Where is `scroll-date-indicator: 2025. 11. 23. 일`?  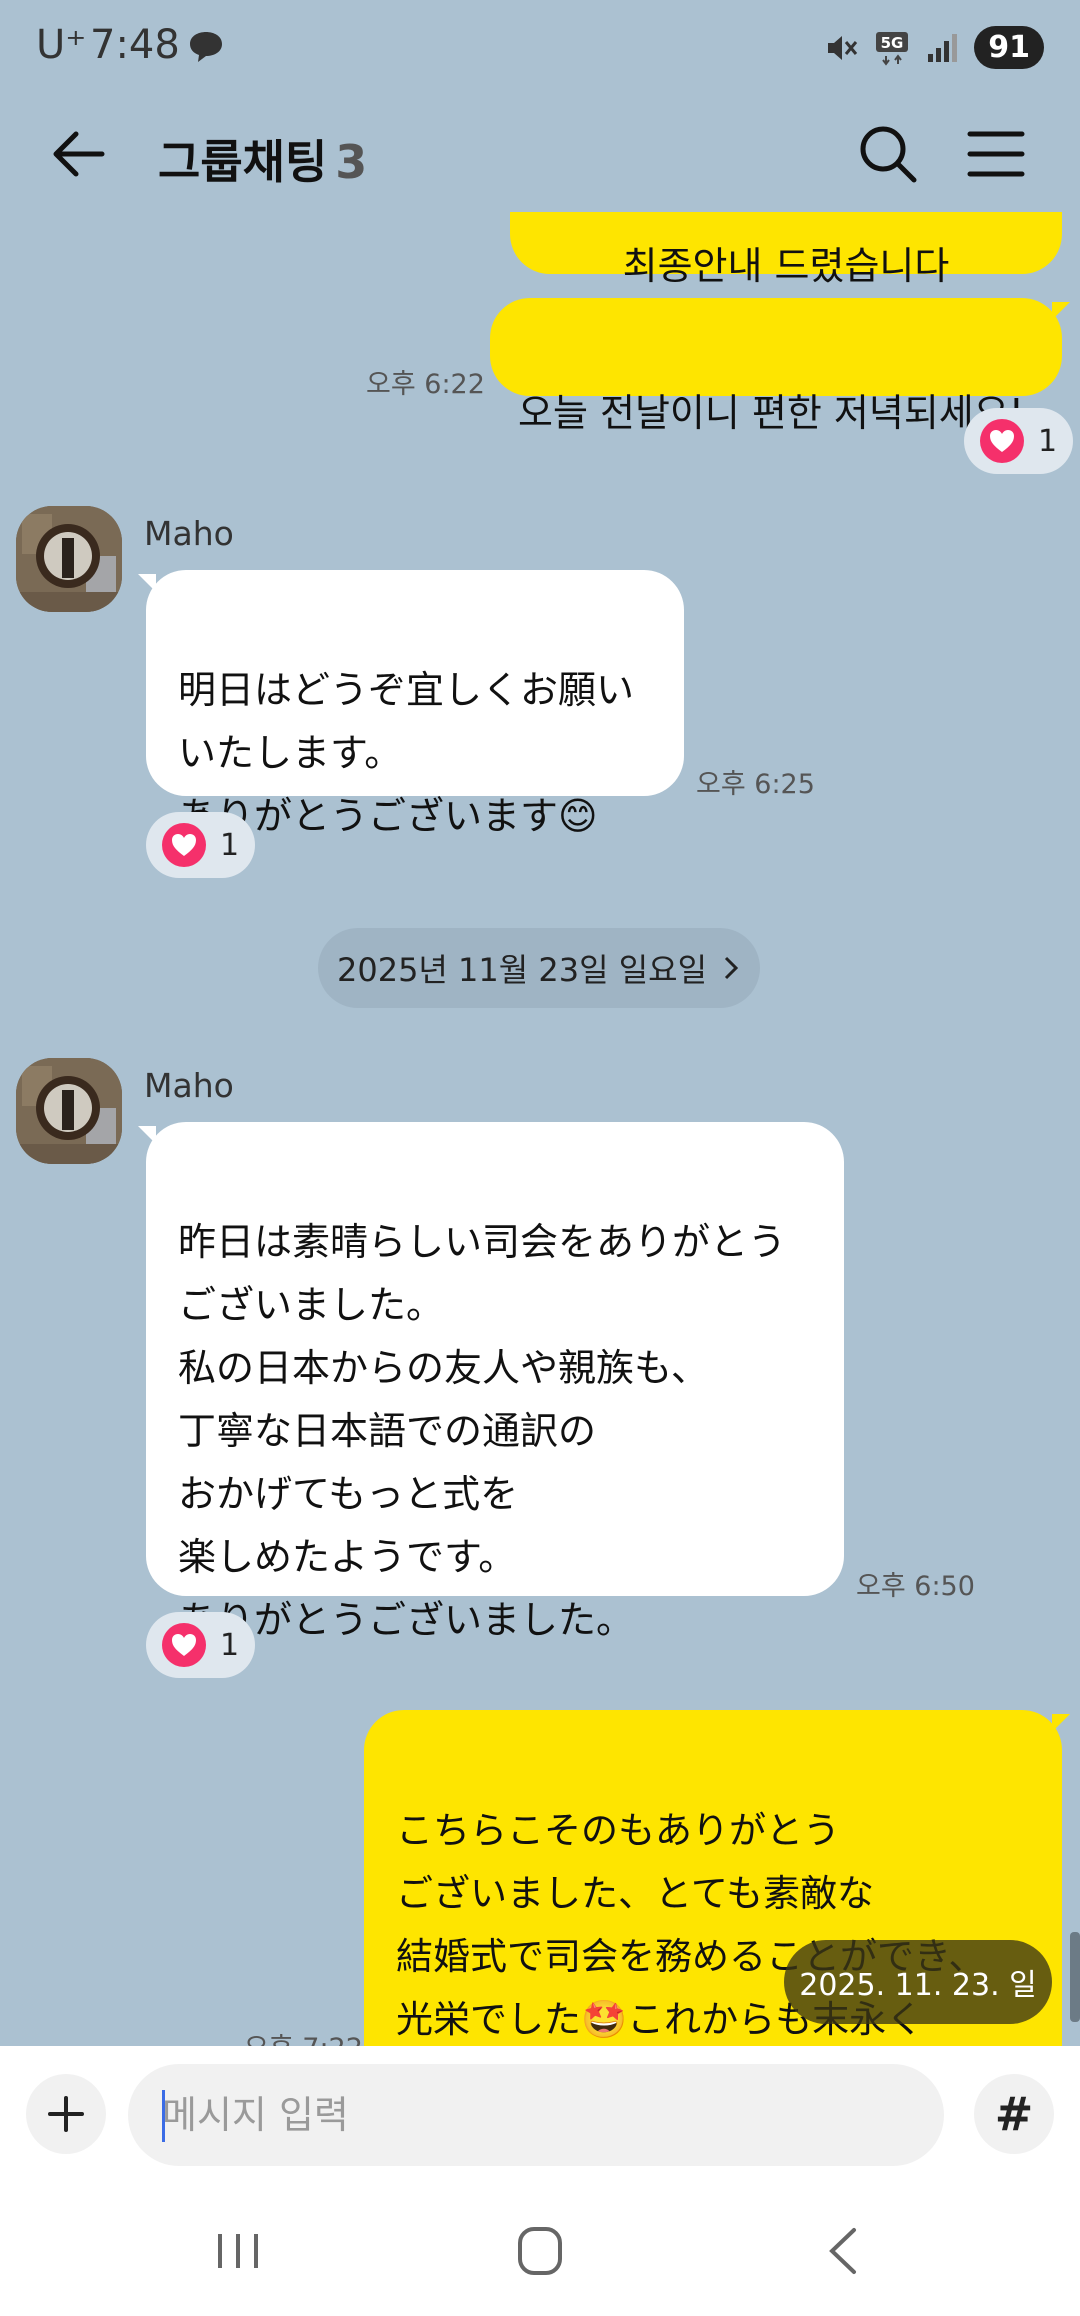
scroll-date-indicator: 2025. 11. 23. 일 is located at coordinates (918, 1982).